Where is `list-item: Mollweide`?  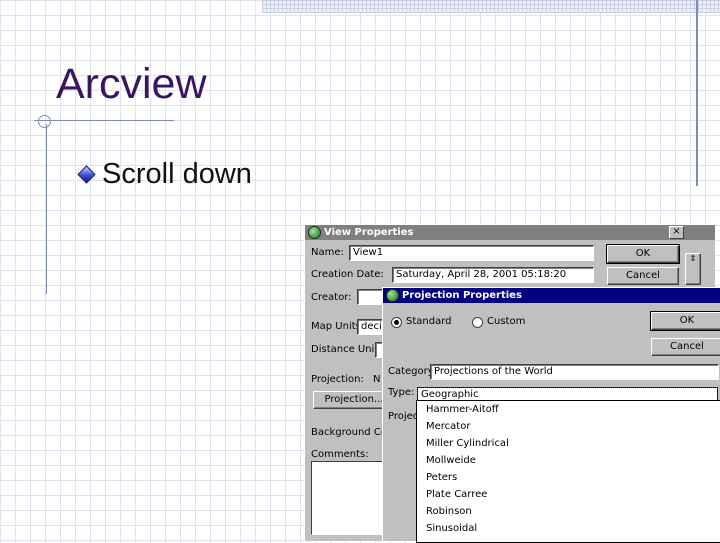
list-item: Mollweide is located at coordinates (568, 460).